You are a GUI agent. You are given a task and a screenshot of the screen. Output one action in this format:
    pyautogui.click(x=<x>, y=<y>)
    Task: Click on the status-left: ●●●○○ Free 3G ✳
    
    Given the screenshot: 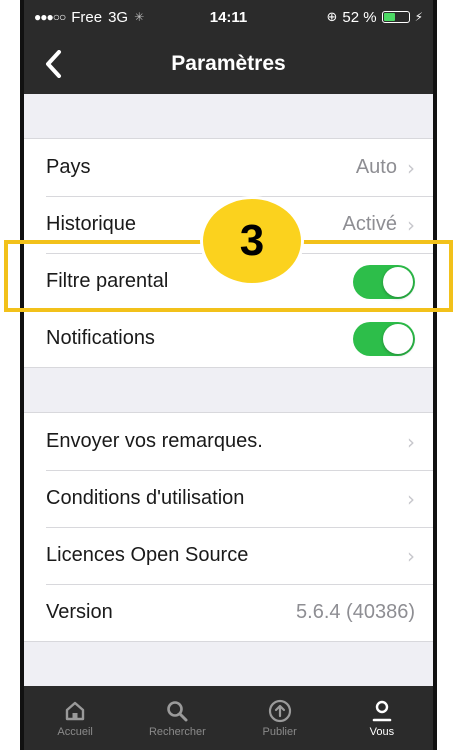 What is the action you would take?
    pyautogui.click(x=99, y=17)
    